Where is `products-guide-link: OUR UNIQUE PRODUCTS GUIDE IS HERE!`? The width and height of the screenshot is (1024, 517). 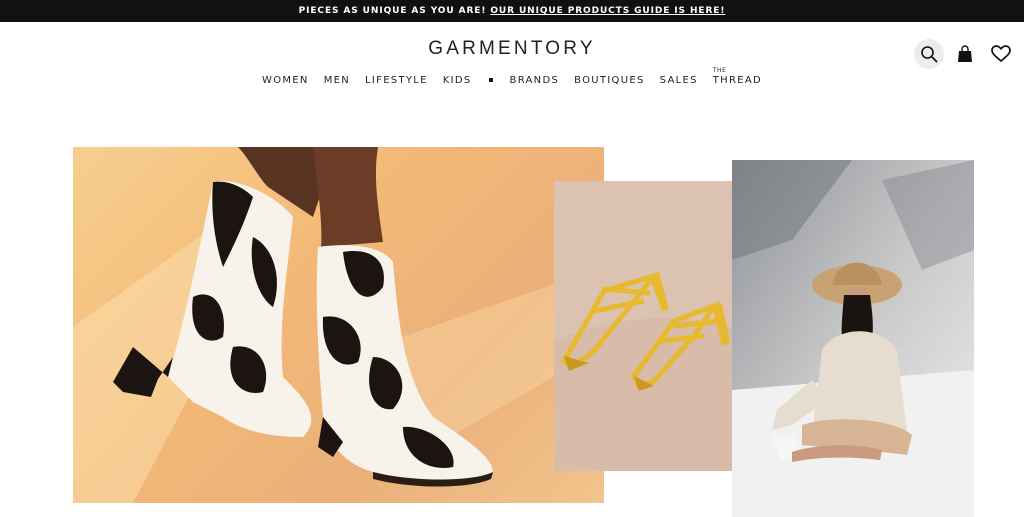 products-guide-link: OUR UNIQUE PRODUCTS GUIDE IS HERE! is located at coordinates (607, 11).